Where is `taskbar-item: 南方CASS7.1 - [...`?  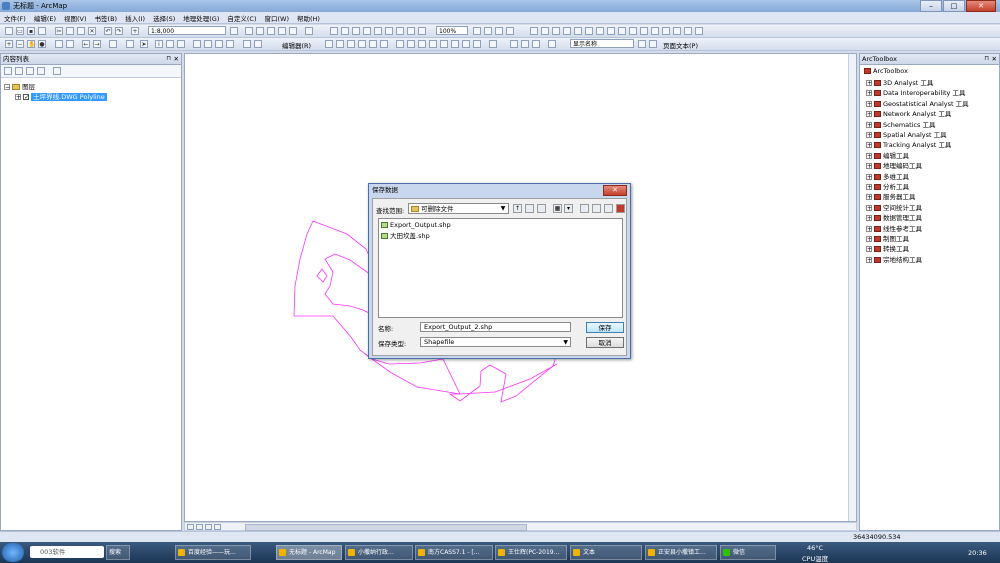
taskbar-item: 南方CASS7.1 - [... is located at coordinates (454, 552).